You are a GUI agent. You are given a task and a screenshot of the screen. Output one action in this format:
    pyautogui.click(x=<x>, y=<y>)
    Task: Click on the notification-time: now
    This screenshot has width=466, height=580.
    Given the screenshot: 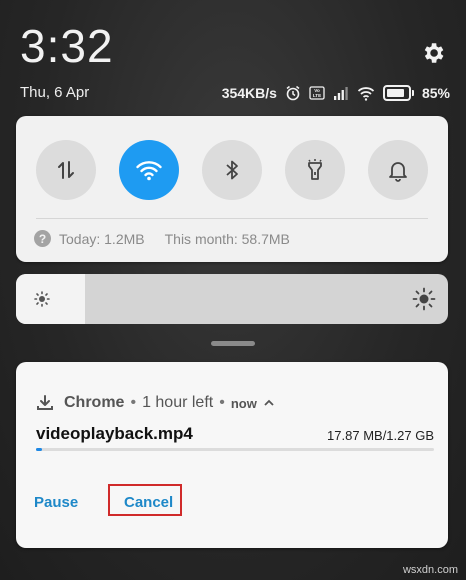 What is the action you would take?
    pyautogui.click(x=243, y=403)
    